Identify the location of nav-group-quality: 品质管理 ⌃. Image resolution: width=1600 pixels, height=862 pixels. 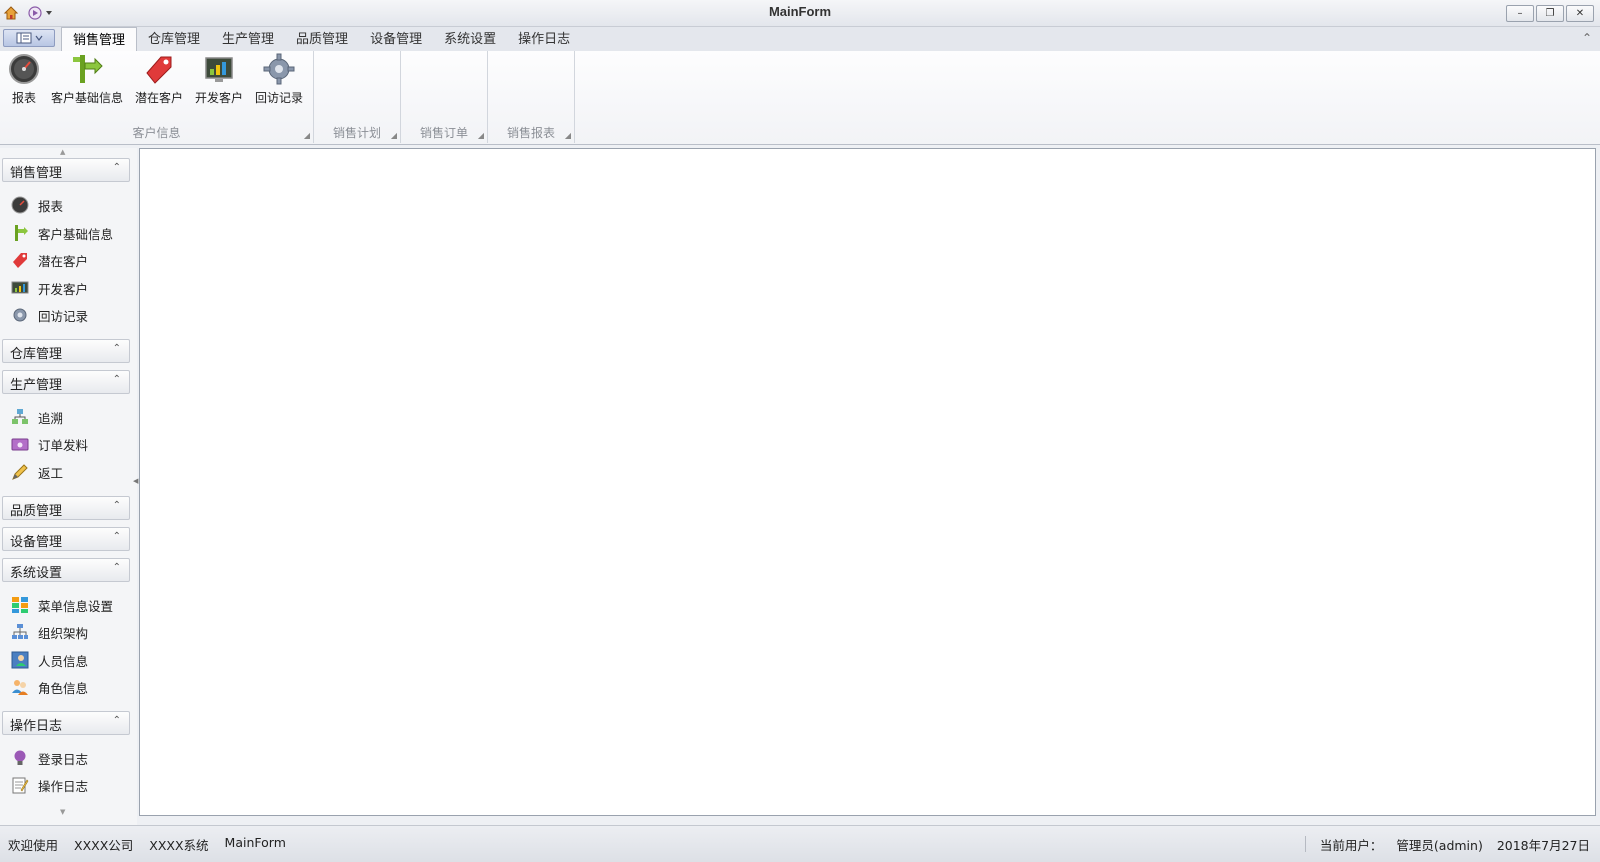
(66, 508).